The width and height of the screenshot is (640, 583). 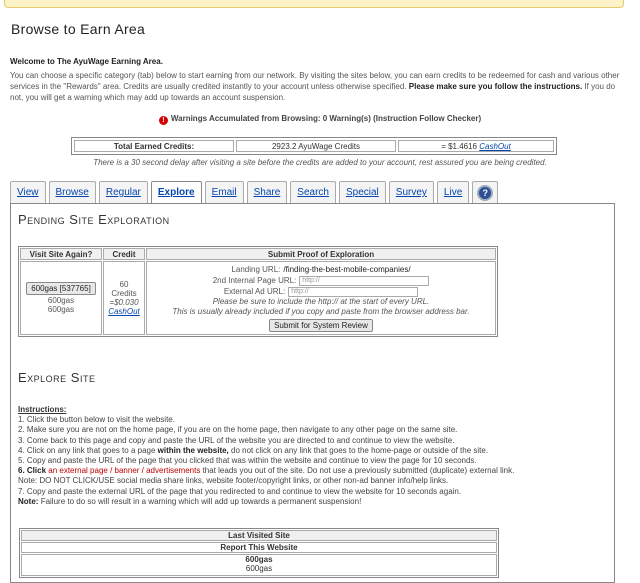 I want to click on tab-view: View, so click(x=28, y=192).